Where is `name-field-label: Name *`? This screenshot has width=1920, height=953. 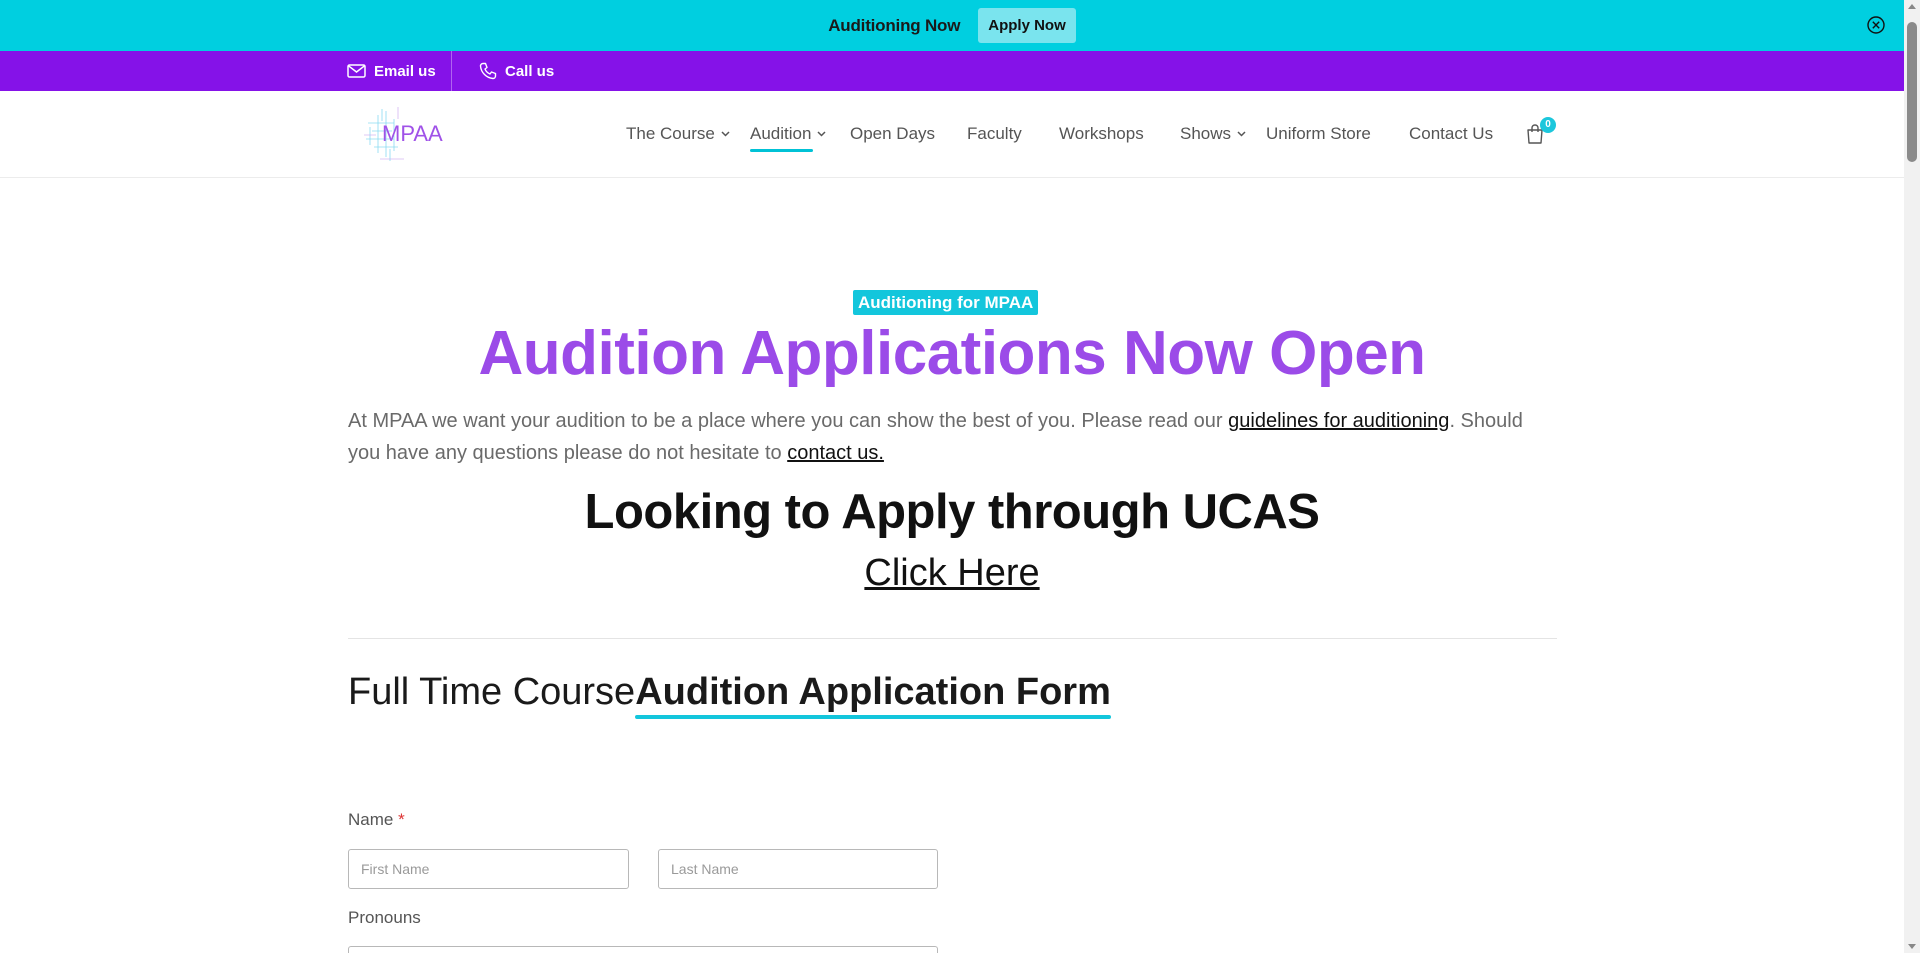 name-field-label: Name * is located at coordinates (376, 820).